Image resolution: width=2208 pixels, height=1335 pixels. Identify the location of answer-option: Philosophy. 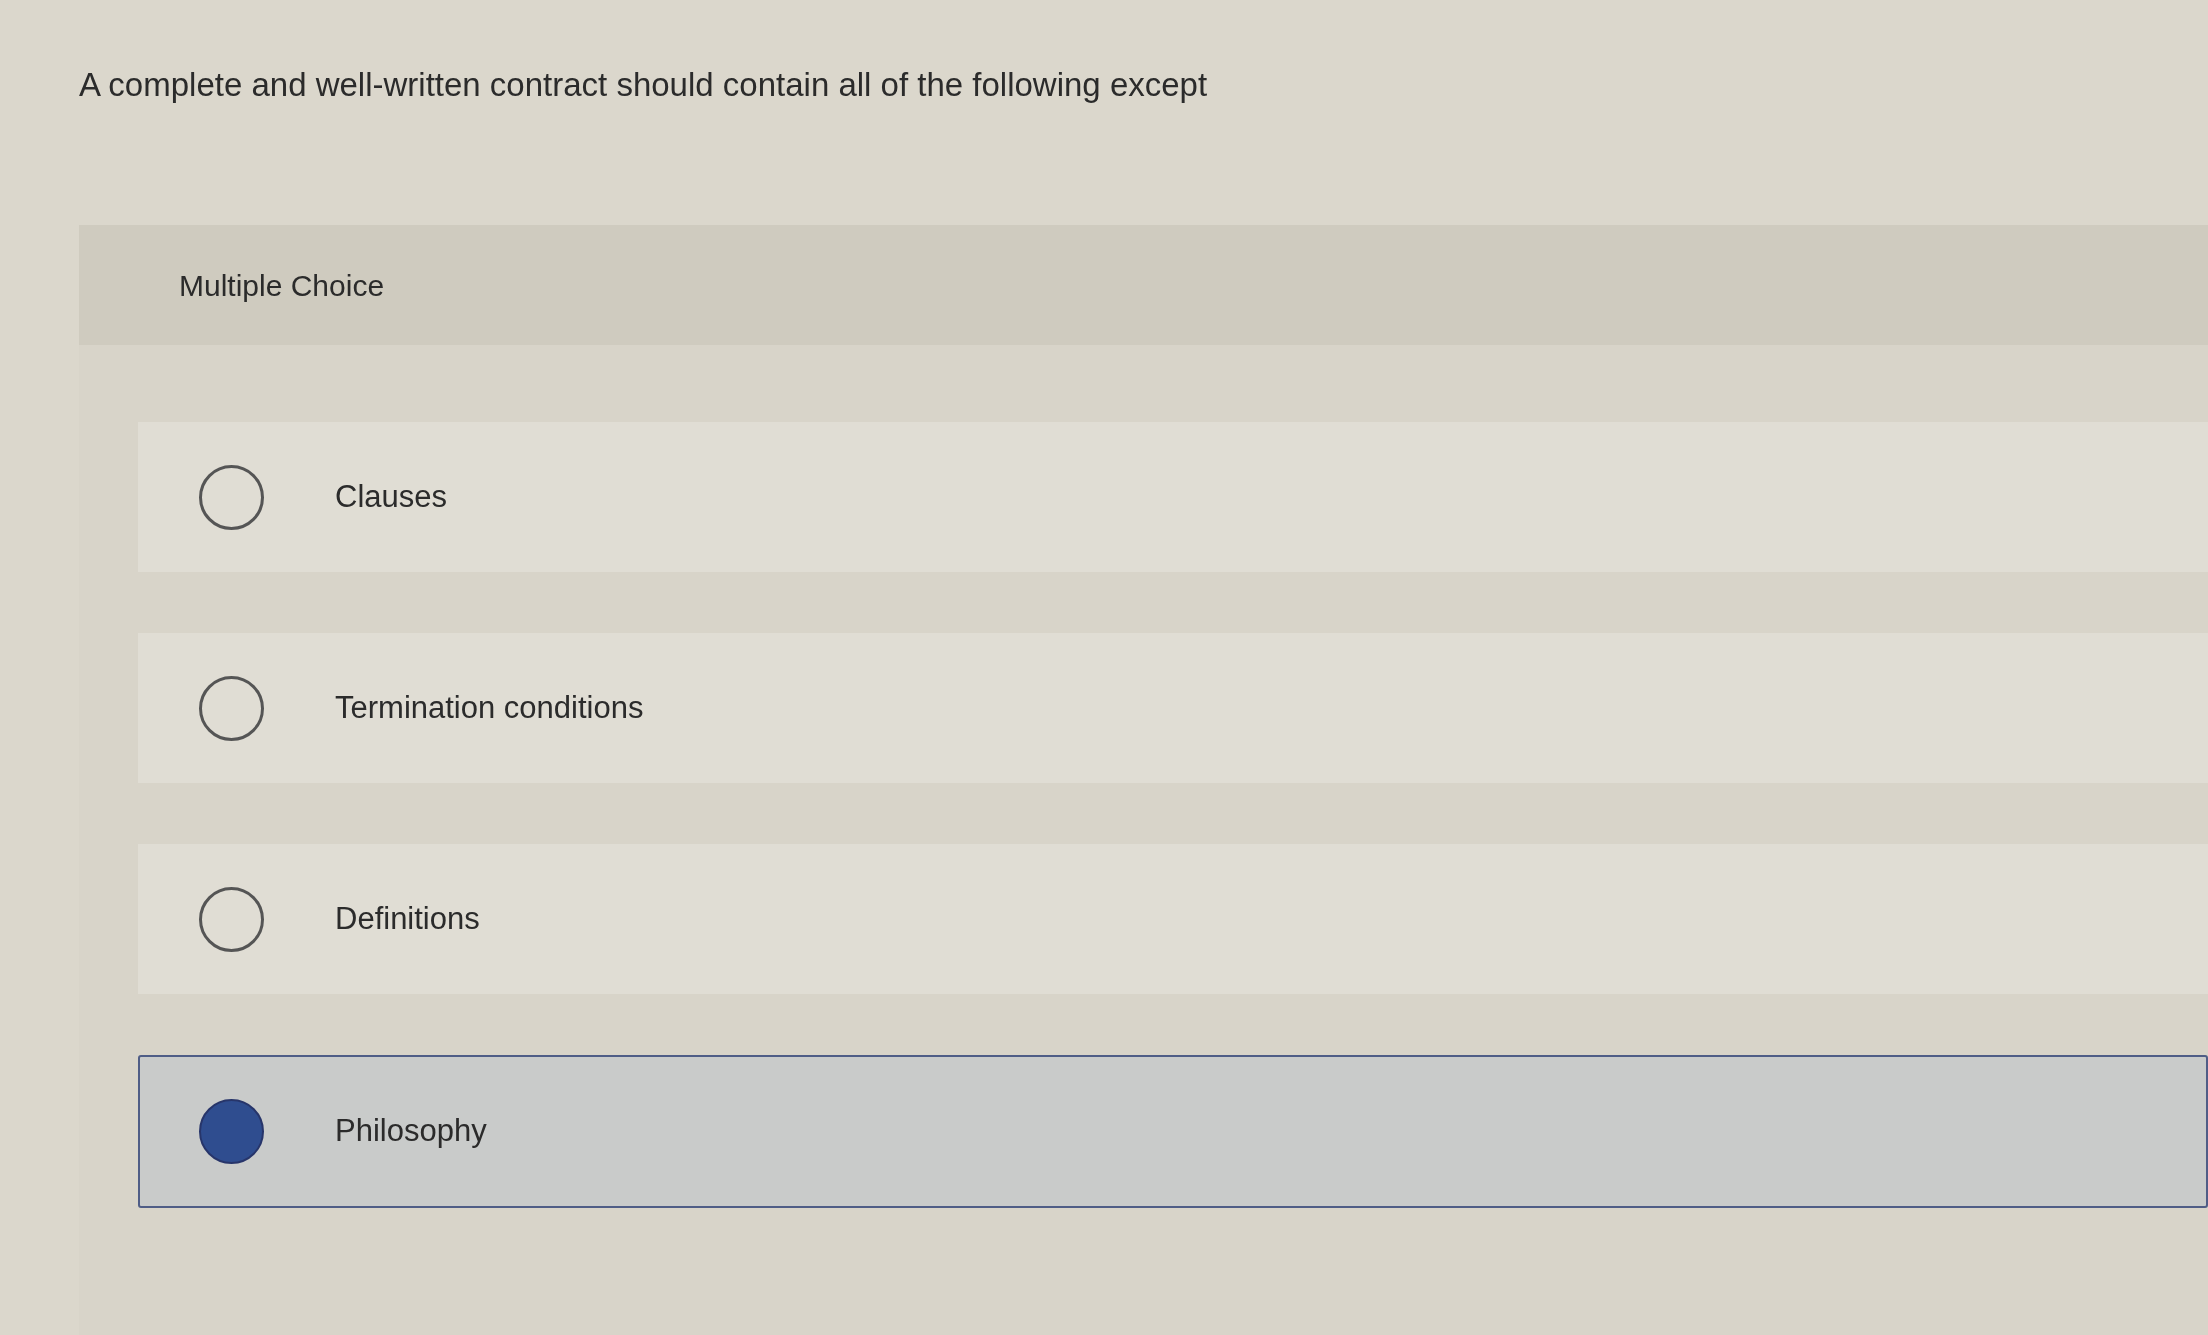
(1173, 1131).